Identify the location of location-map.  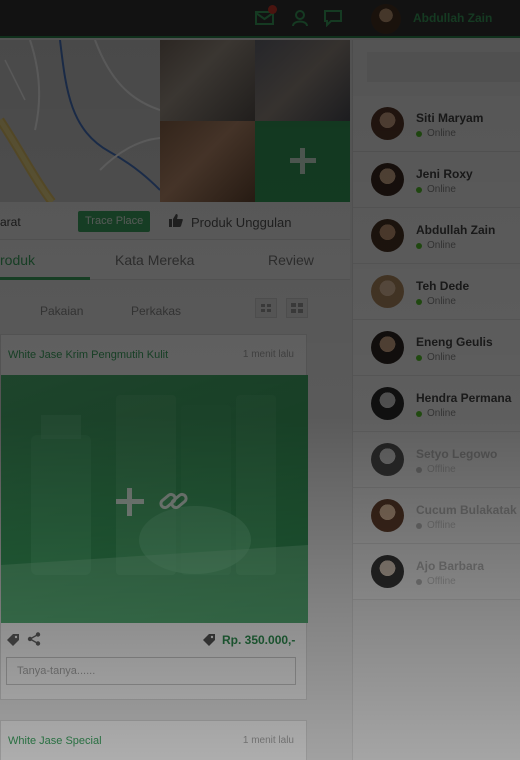
(80, 121).